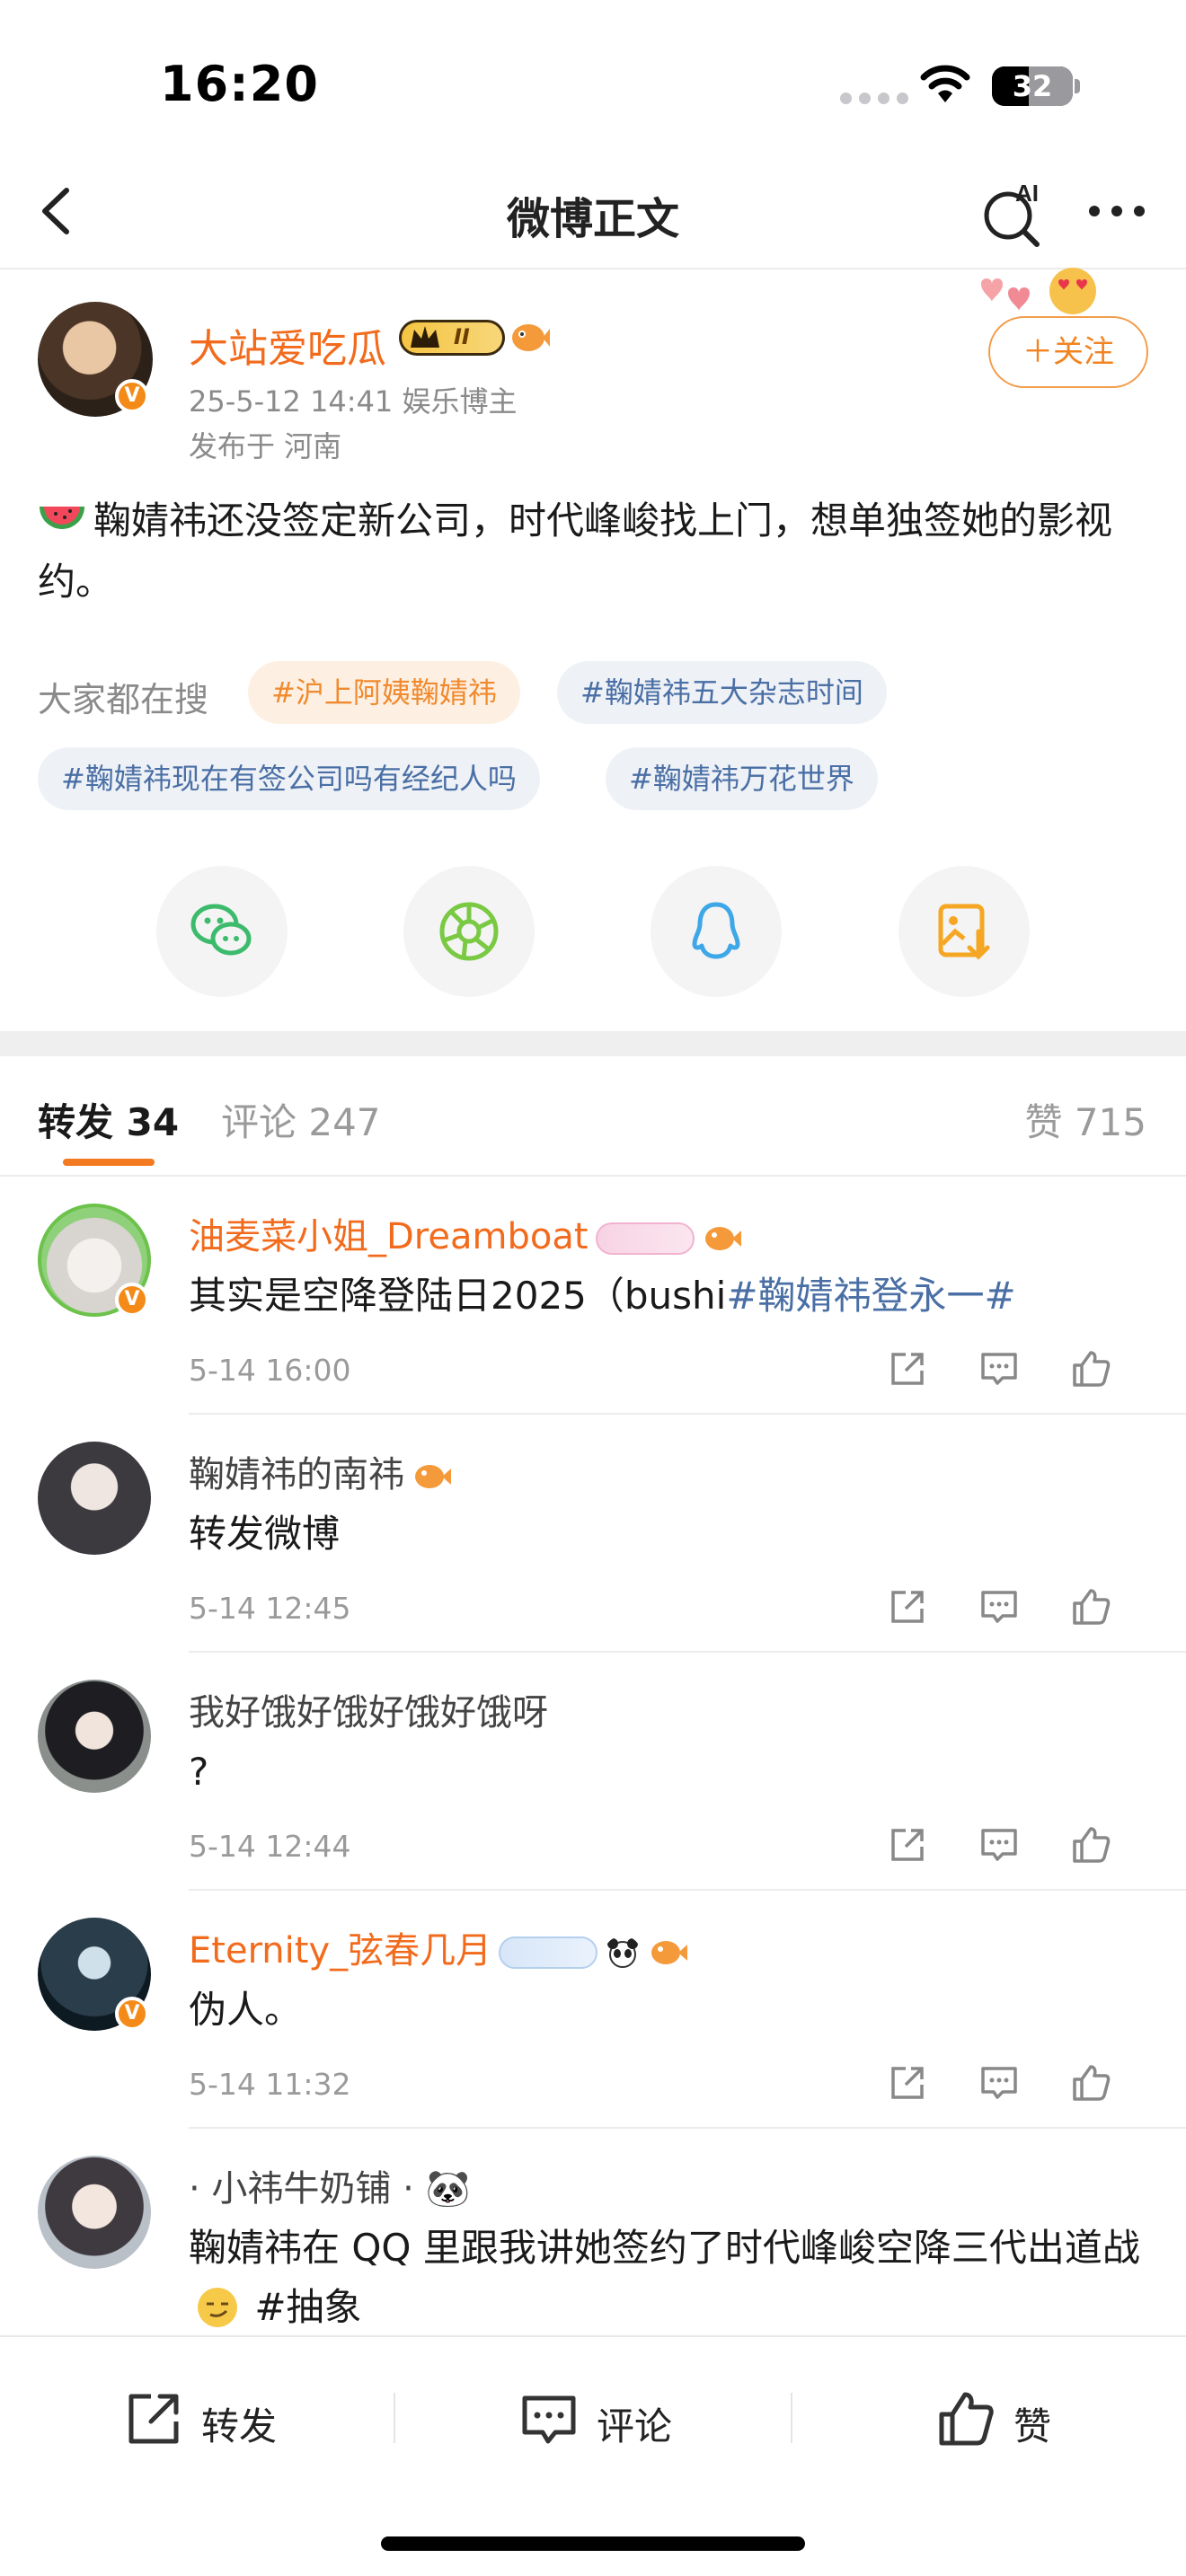 This screenshot has height=2576, width=1186. Describe the element at coordinates (1013, 214) in the screenshot. I see `ai-search-icon: AI` at that location.